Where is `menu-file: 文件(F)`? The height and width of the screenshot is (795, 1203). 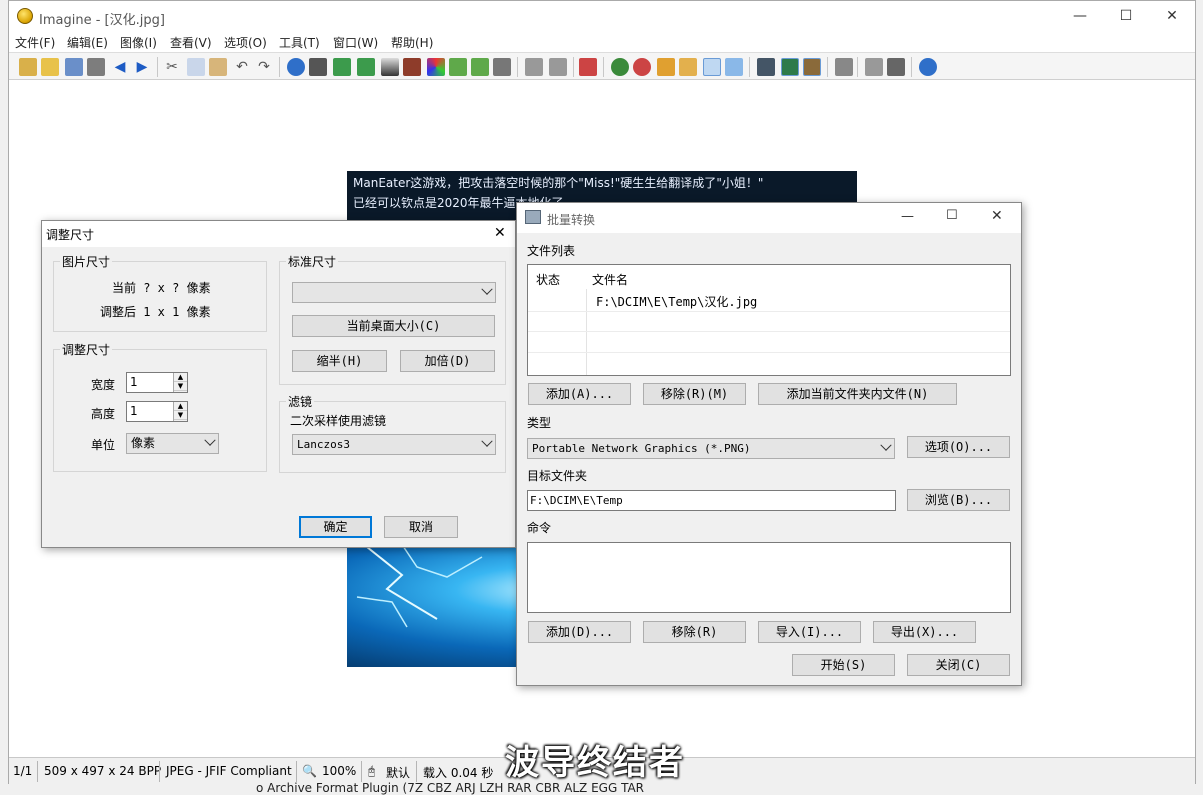 menu-file: 文件(F) is located at coordinates (35, 42).